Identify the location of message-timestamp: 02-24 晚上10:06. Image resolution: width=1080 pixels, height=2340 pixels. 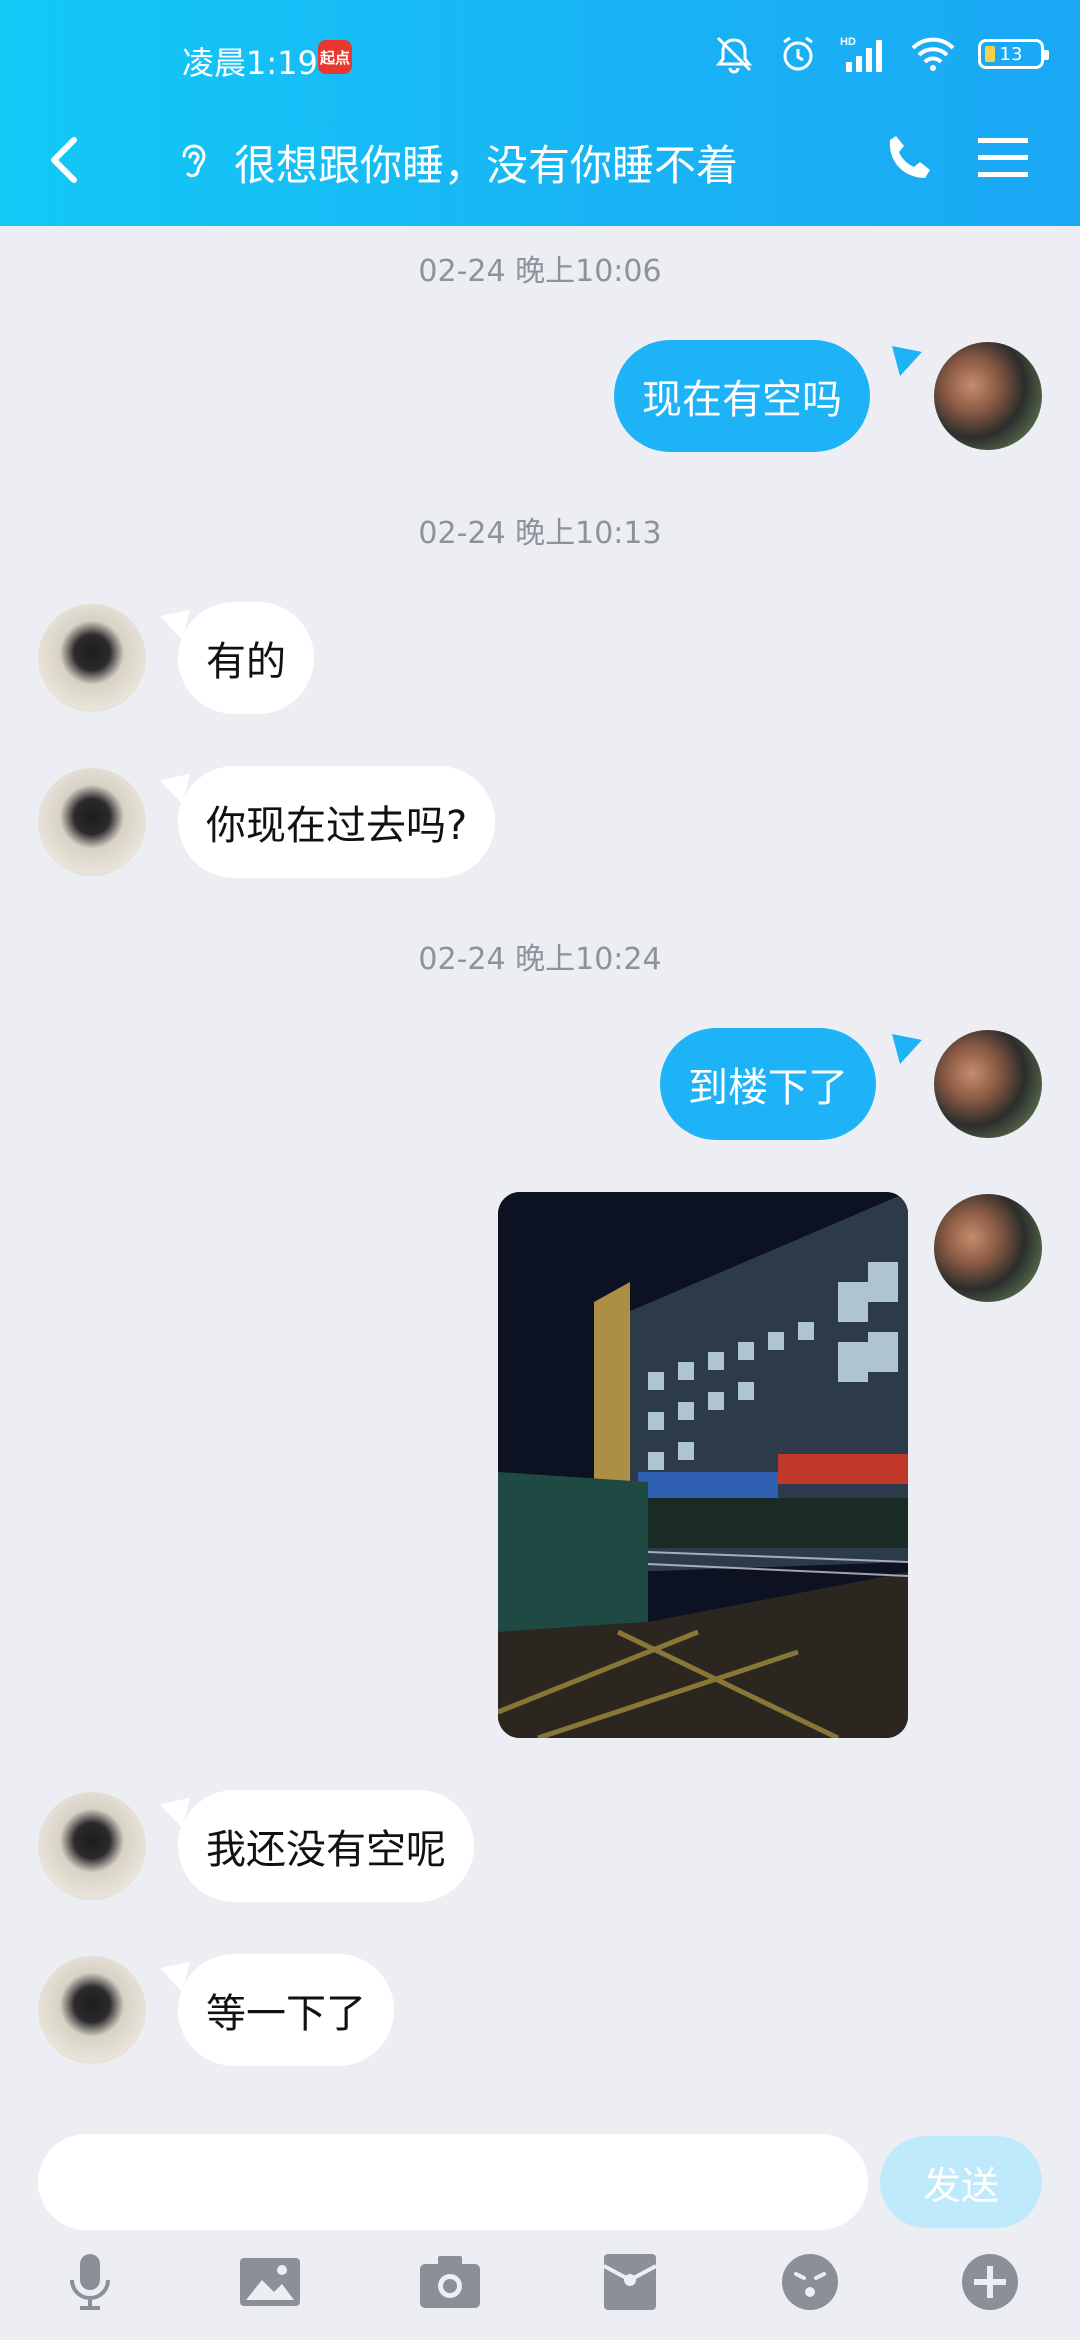
(540, 271).